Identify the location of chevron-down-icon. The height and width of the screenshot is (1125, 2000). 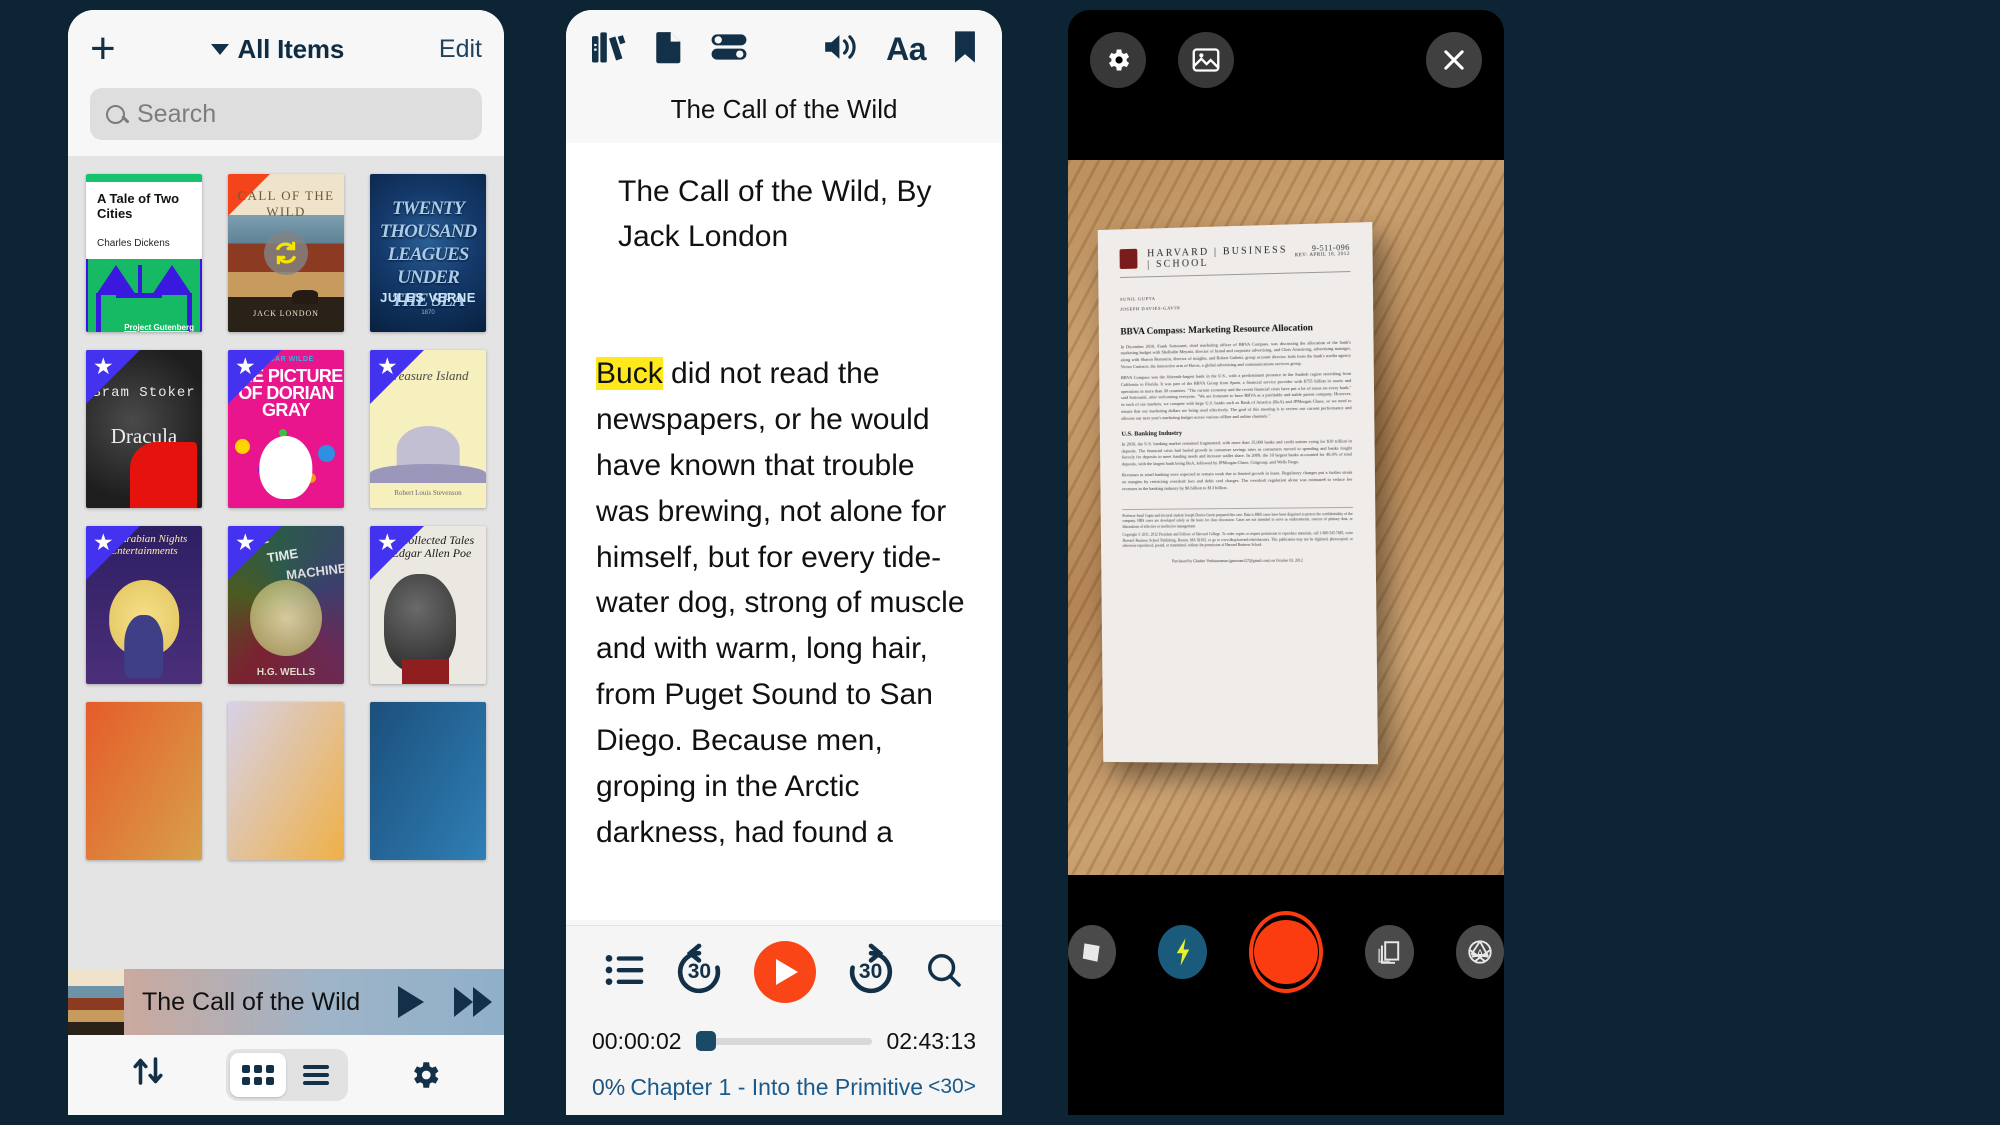
(219, 49).